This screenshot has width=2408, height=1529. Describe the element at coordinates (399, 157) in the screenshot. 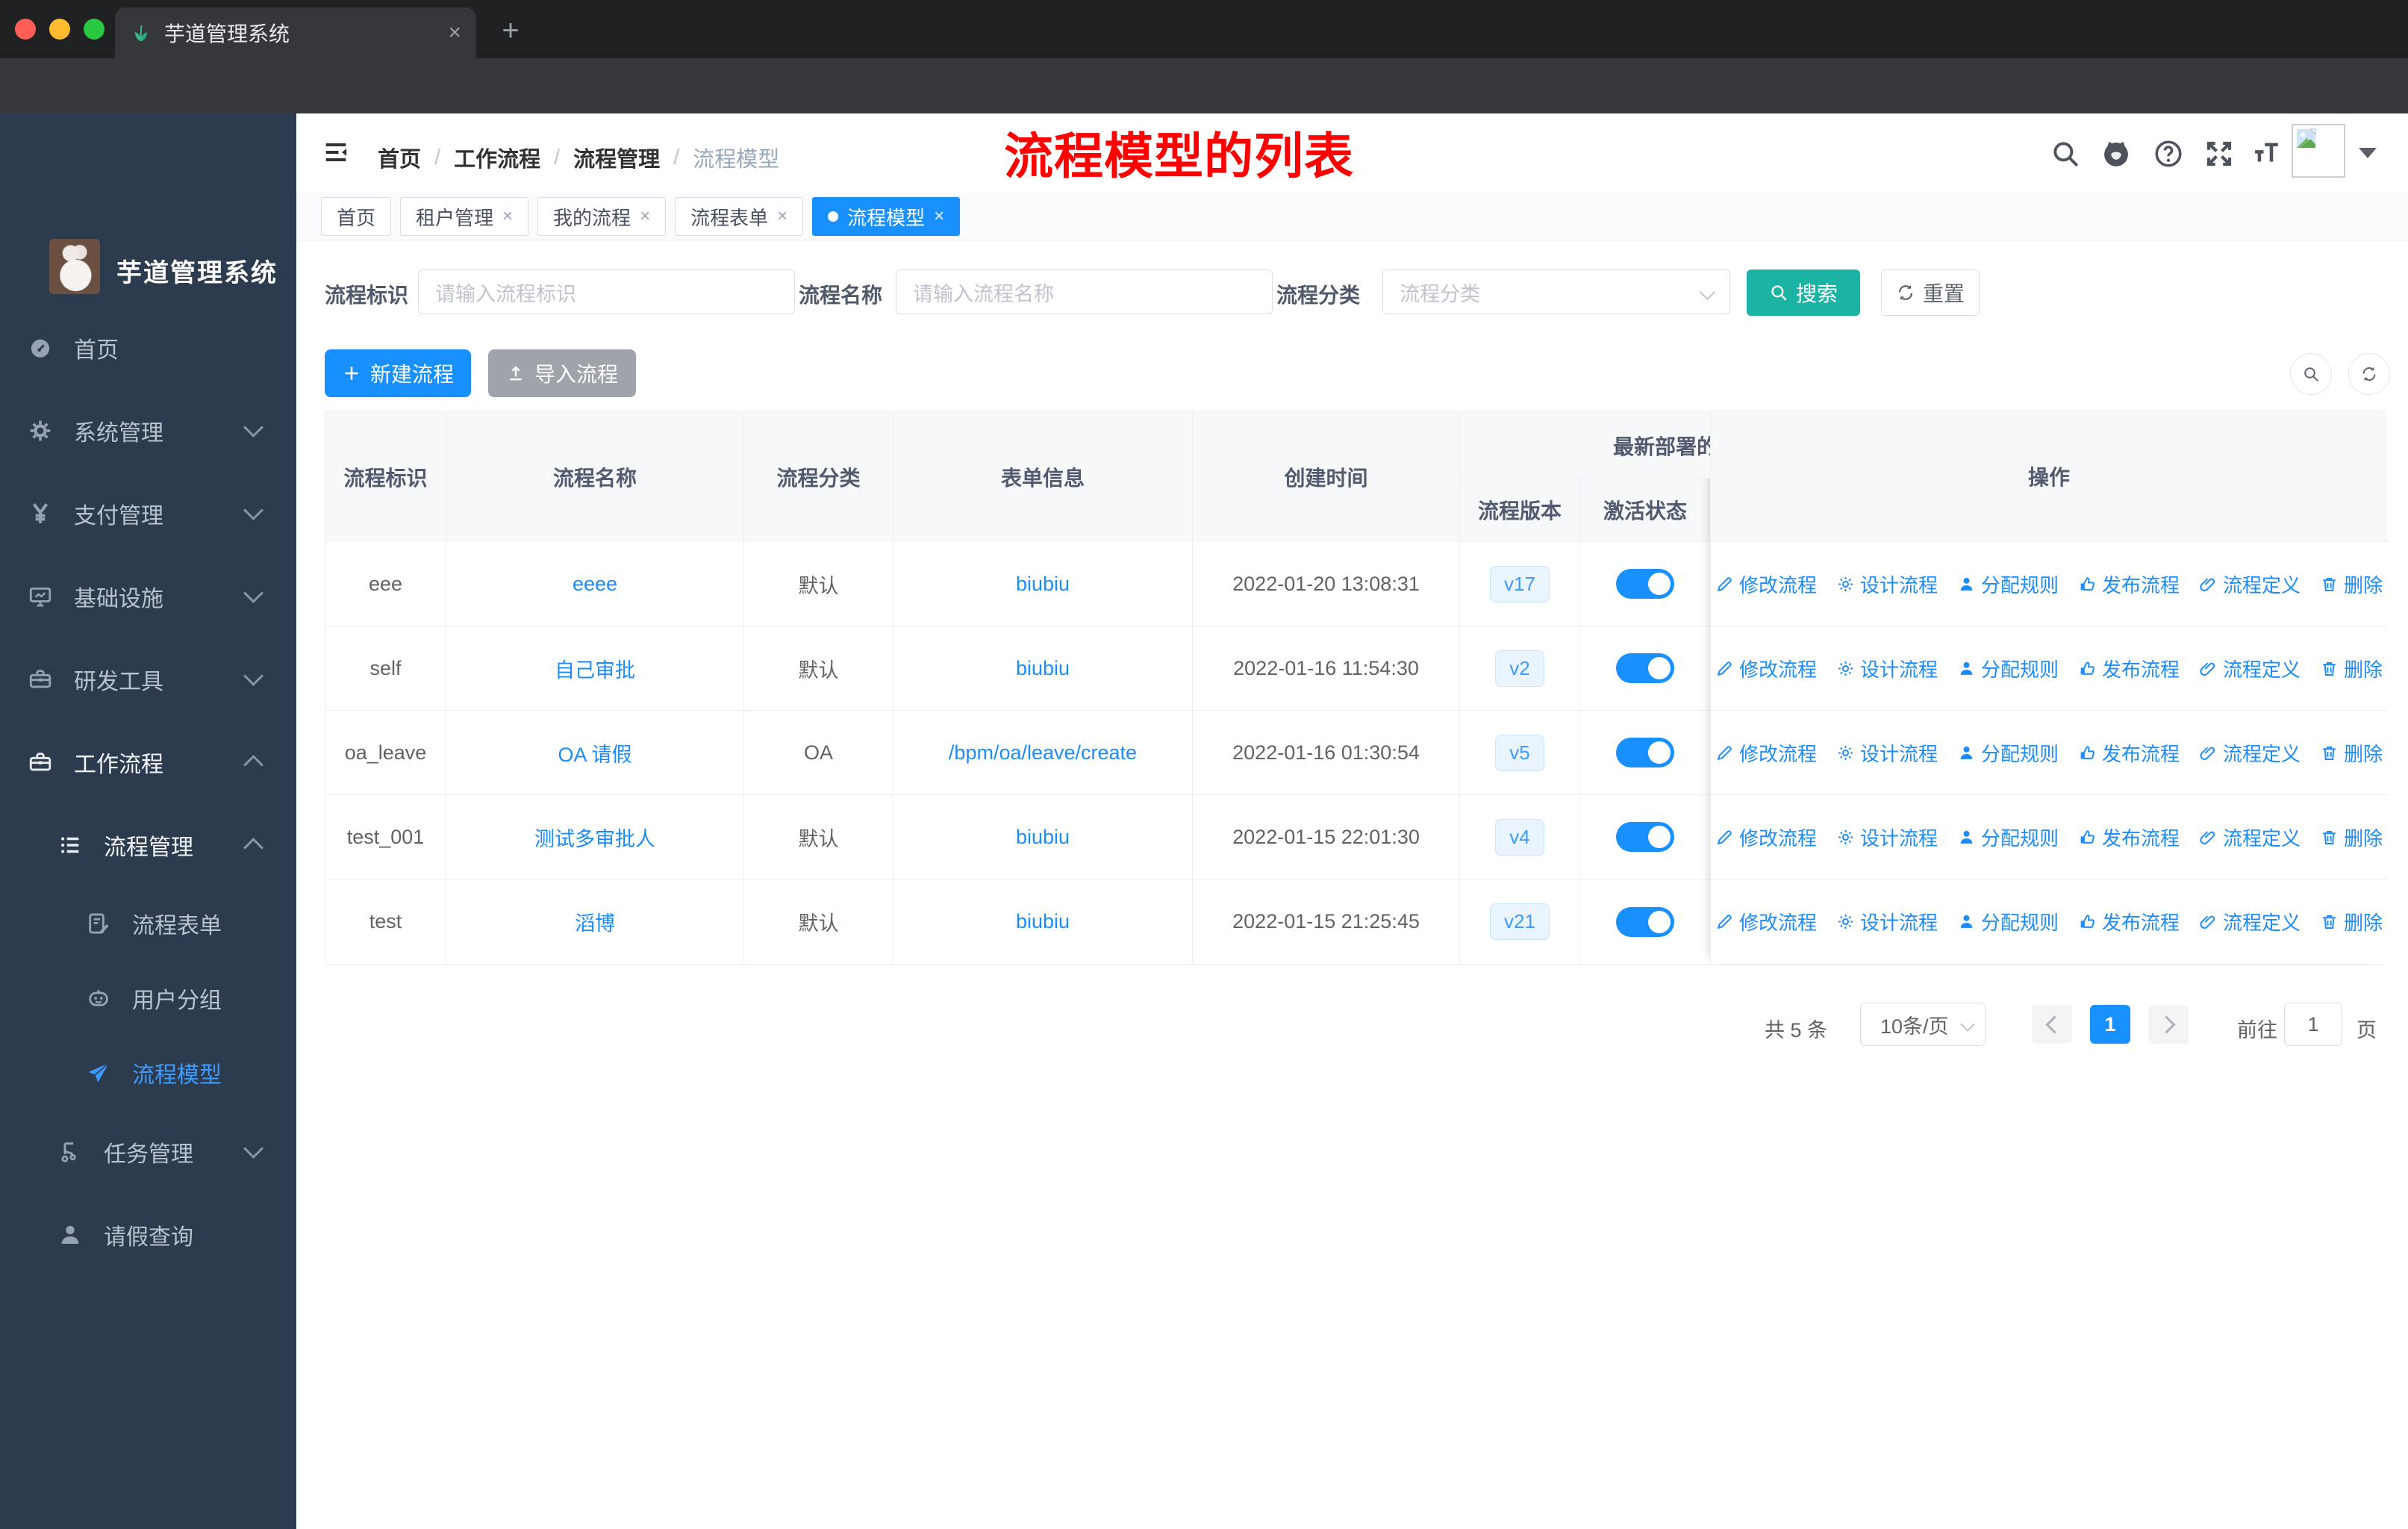

I see `breadcrumb-item: 首页` at that location.